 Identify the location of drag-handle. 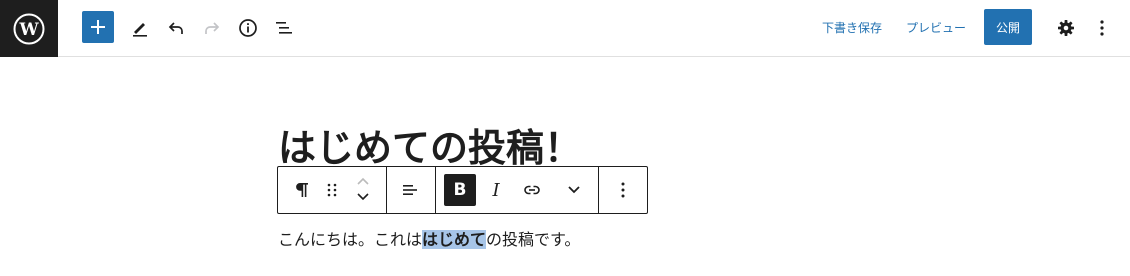
(332, 190).